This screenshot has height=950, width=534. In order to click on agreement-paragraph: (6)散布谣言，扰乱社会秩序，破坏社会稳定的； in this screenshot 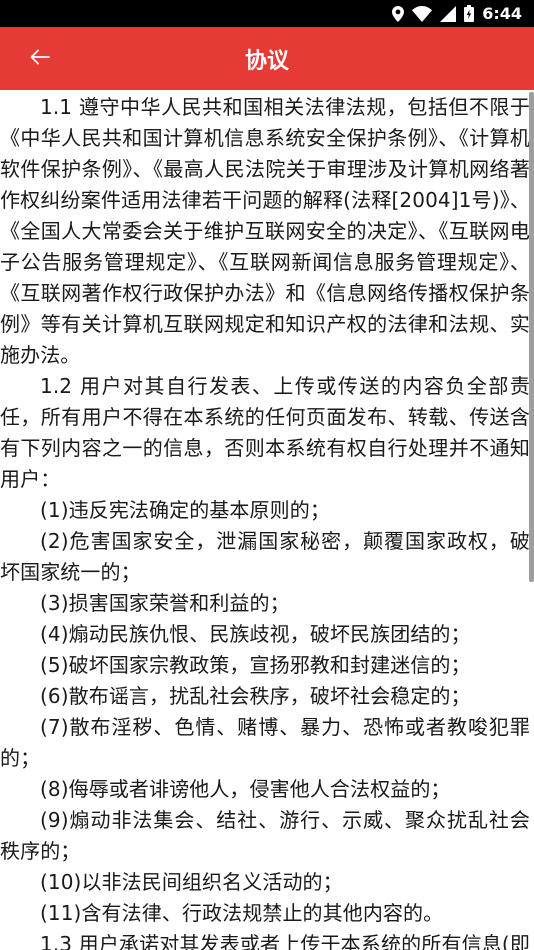, I will do `click(255, 696)`.